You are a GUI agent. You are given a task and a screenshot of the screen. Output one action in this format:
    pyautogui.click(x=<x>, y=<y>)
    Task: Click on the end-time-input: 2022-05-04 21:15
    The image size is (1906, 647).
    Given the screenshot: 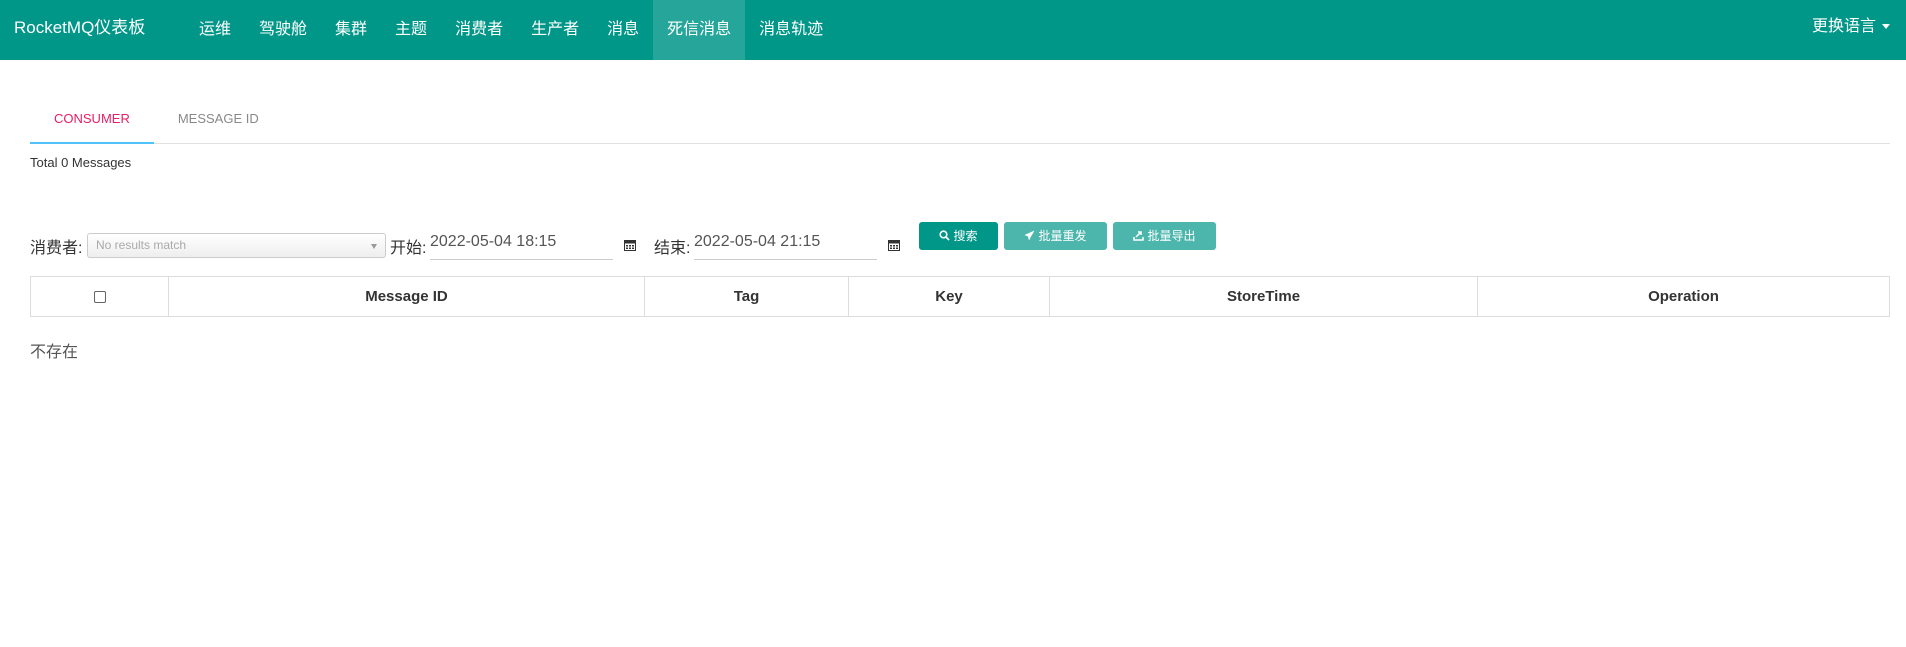 What is the action you would take?
    pyautogui.click(x=785, y=245)
    